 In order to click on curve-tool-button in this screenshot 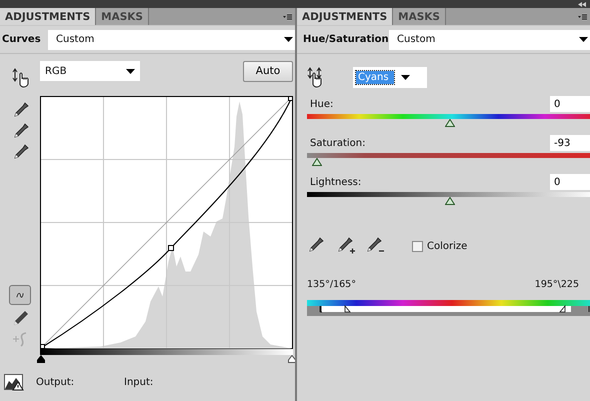, I will do `click(20, 295)`.